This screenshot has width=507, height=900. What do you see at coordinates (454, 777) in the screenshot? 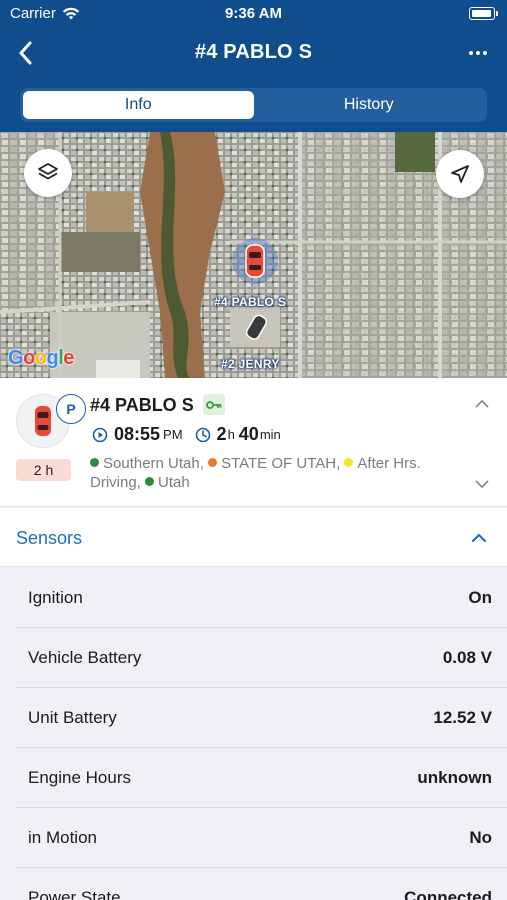
I see `sensor-value: unknown` at bounding box center [454, 777].